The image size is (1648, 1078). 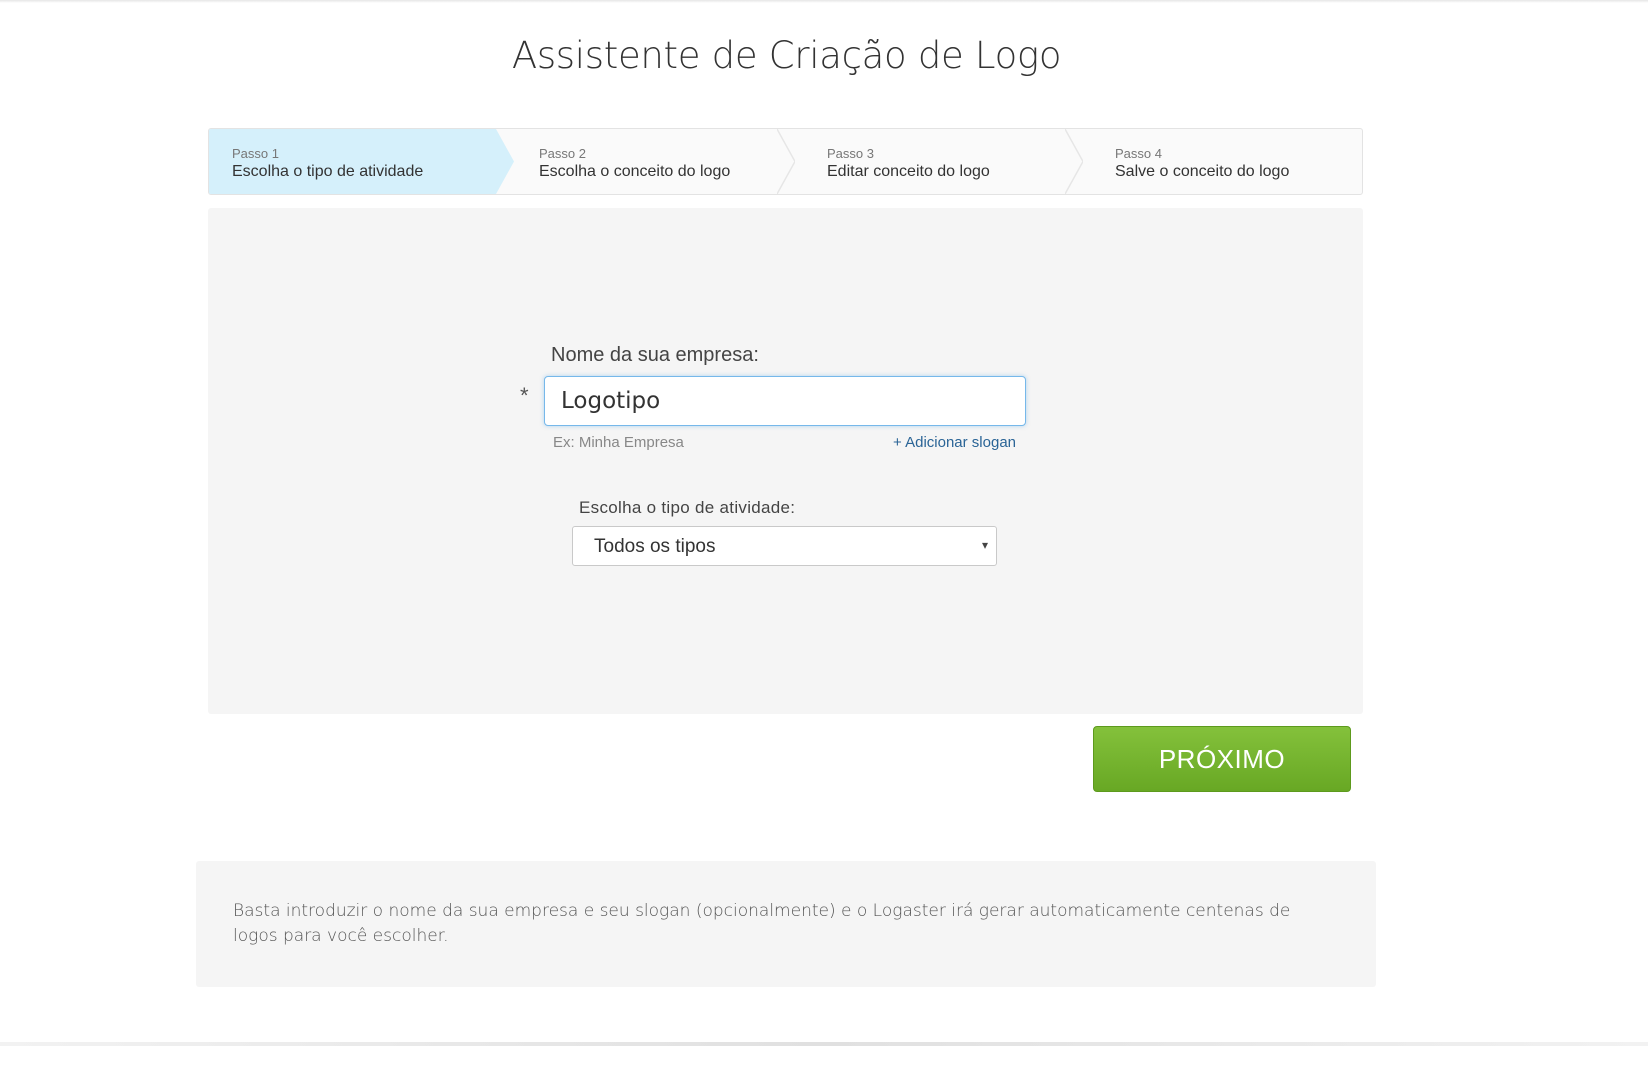 I want to click on activity-type-label: Escolha o tipo de atividade:, so click(x=687, y=507).